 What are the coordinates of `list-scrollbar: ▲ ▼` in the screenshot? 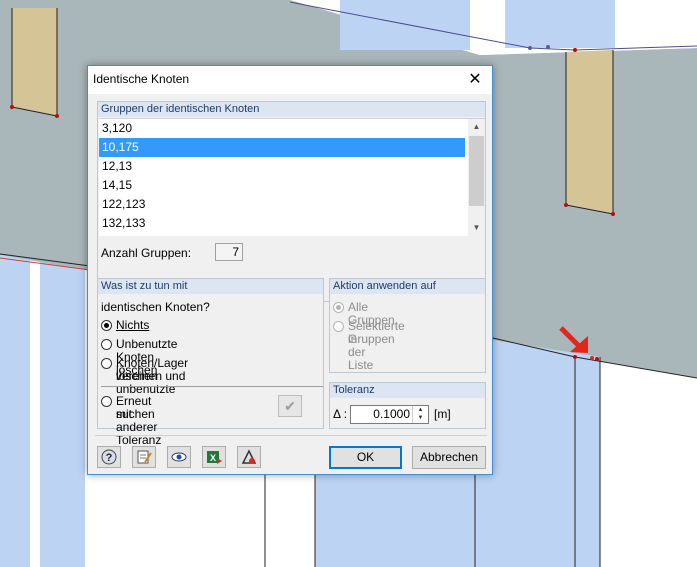 It's located at (476, 177).